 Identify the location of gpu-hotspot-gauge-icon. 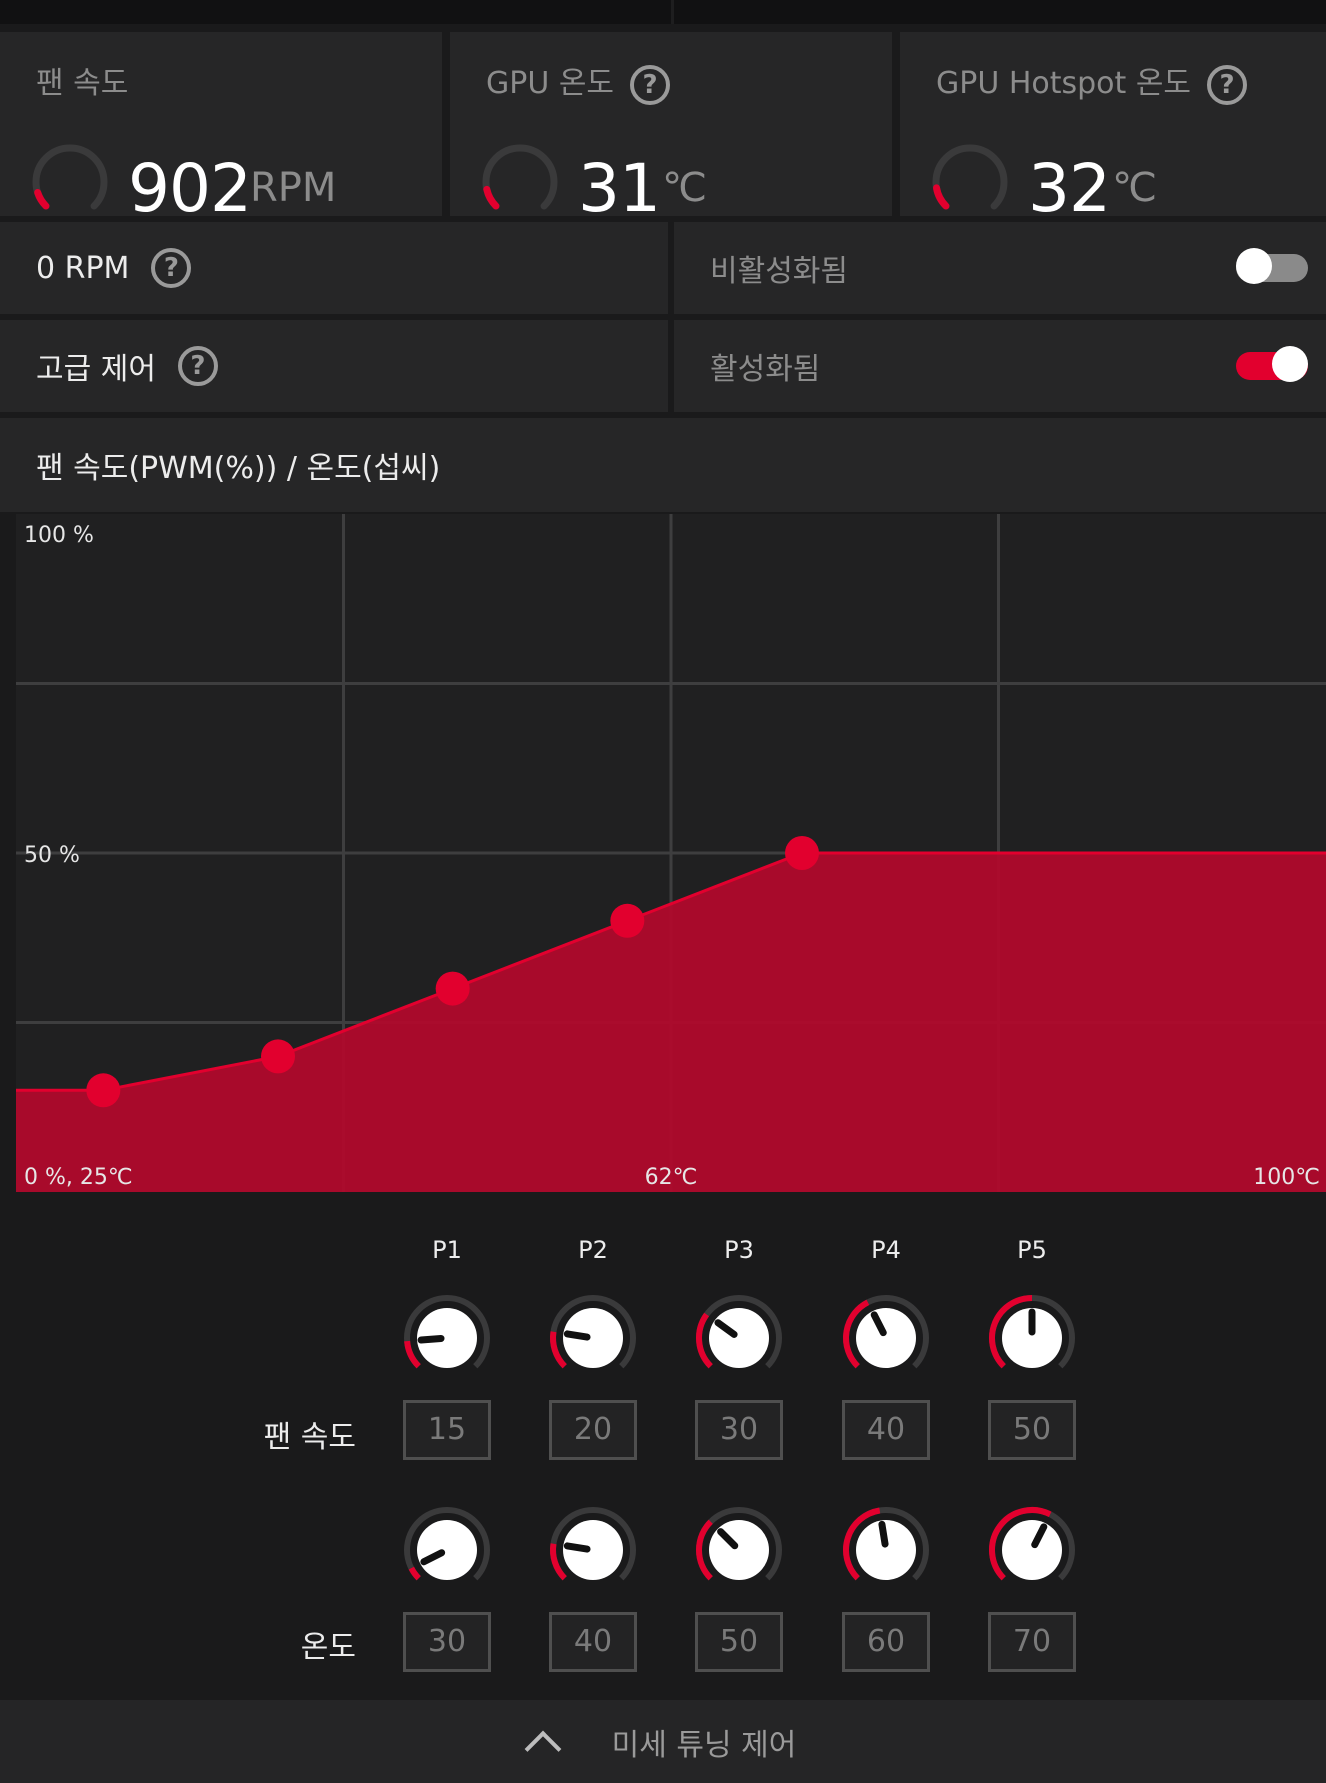
(970, 177).